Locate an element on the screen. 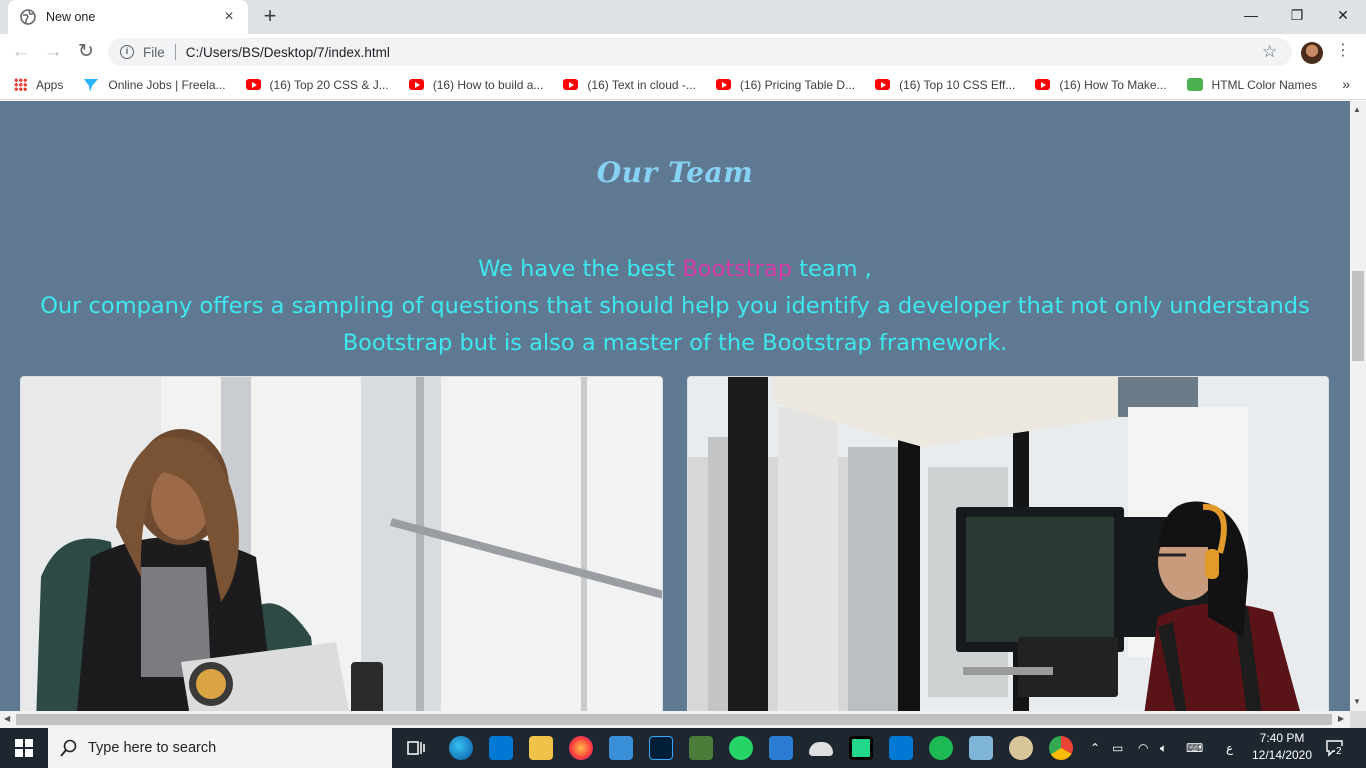 The height and width of the screenshot is (768, 1366). profile-avatar is located at coordinates (1312, 53).